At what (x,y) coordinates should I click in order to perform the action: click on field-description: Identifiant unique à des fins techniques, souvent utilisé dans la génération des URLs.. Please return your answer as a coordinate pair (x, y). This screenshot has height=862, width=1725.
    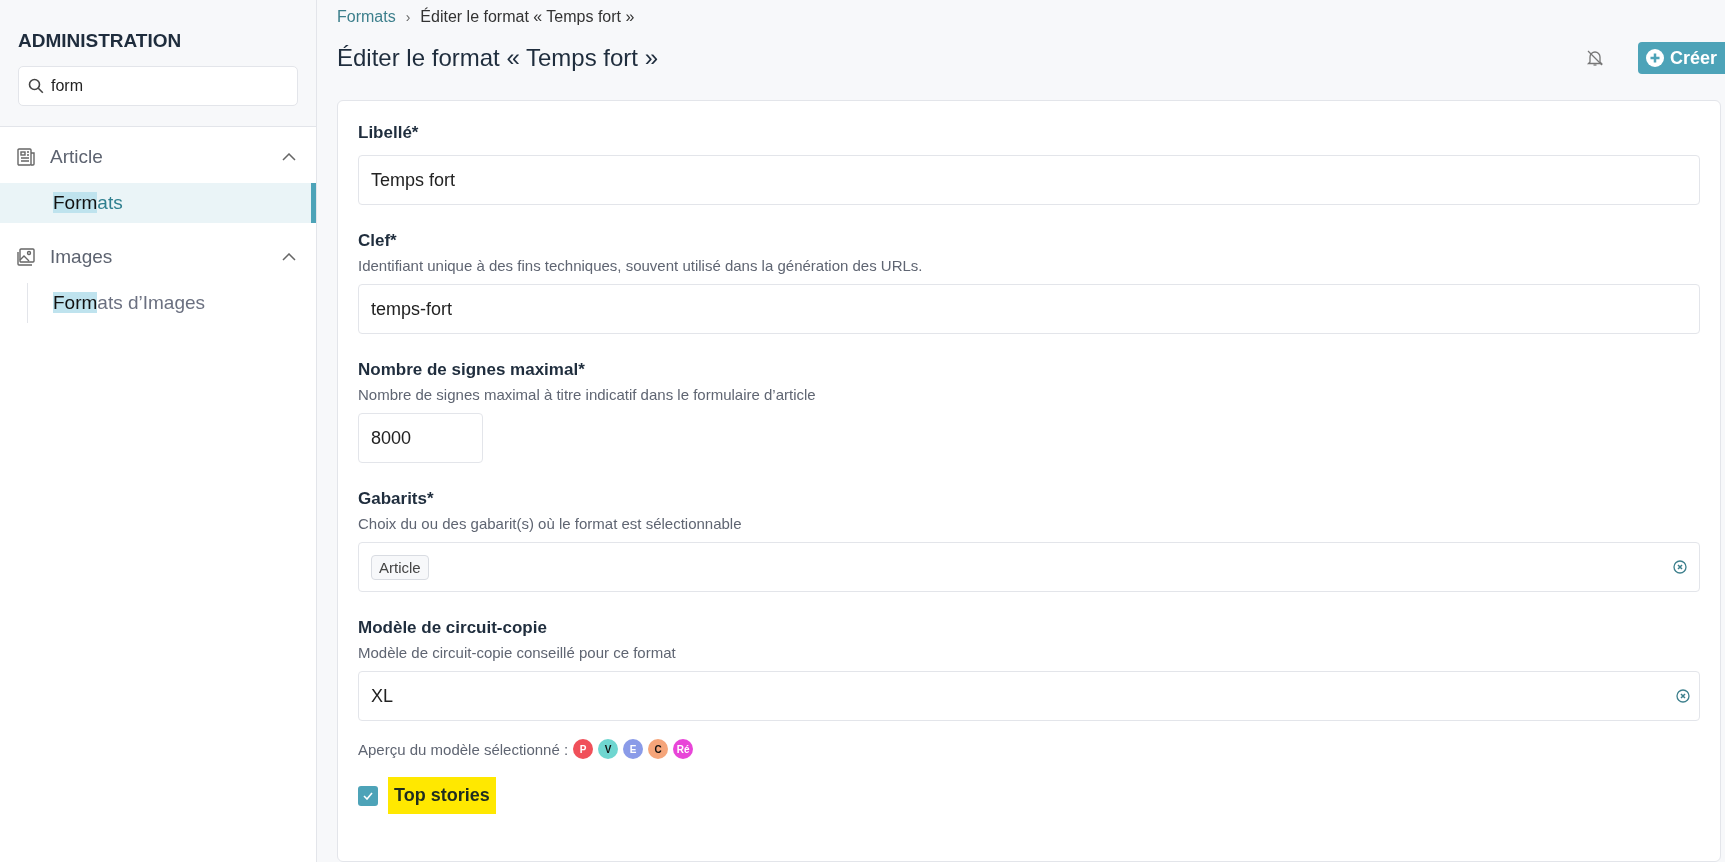
    Looking at the image, I should click on (641, 265).